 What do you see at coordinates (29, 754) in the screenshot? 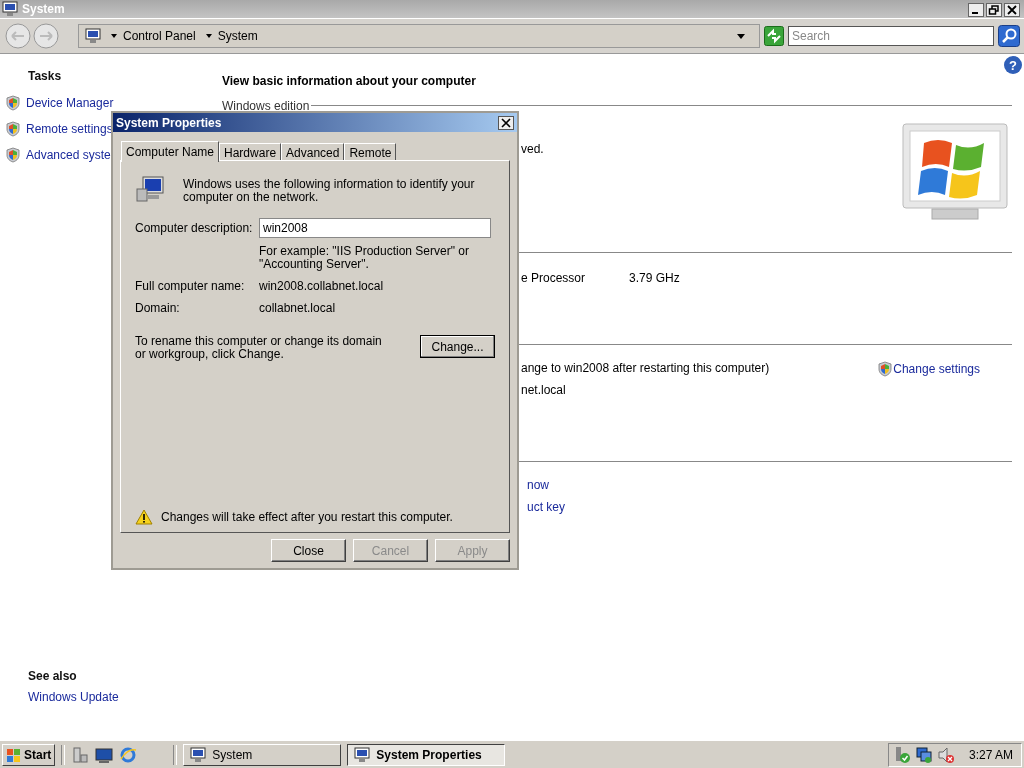
I see `start-button: Start` at bounding box center [29, 754].